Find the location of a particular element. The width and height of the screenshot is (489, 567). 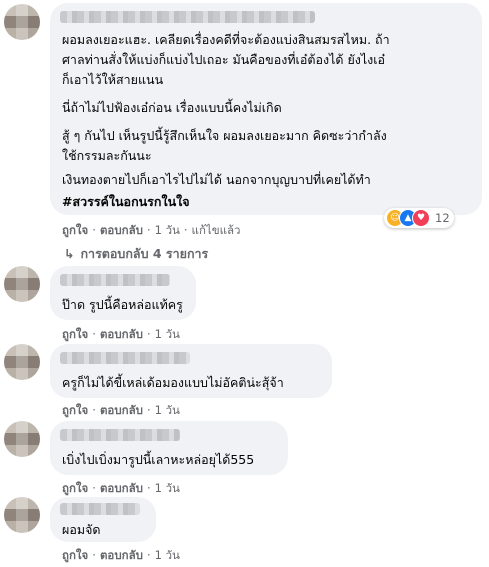

hashtag-link: #สวรรค์ในอกนรกในใจ is located at coordinates (126, 201).